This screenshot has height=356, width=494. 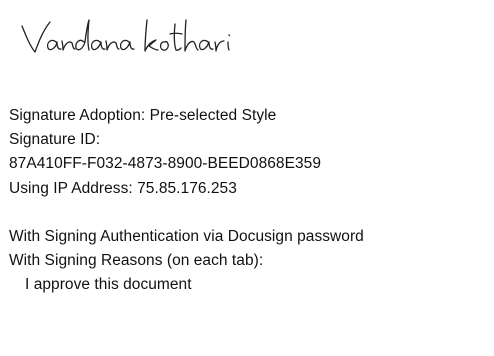 What do you see at coordinates (165, 164) in the screenshot?
I see `signature-id-value: 87A410FF-F032-4873-8900-BEED0868E359` at bounding box center [165, 164].